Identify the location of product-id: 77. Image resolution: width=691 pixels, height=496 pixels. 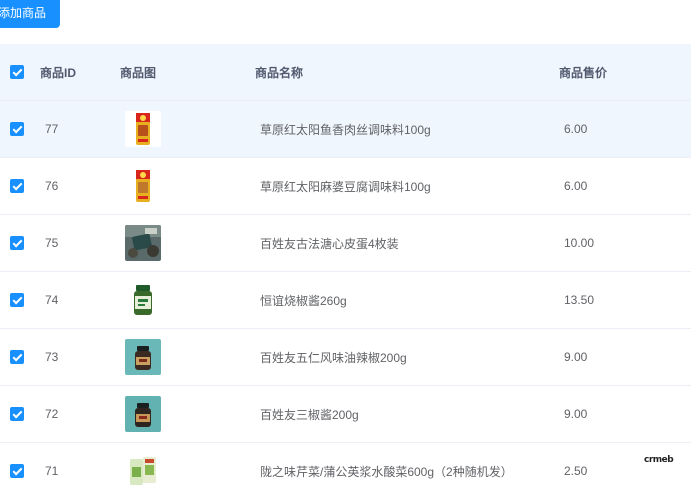
(52, 129).